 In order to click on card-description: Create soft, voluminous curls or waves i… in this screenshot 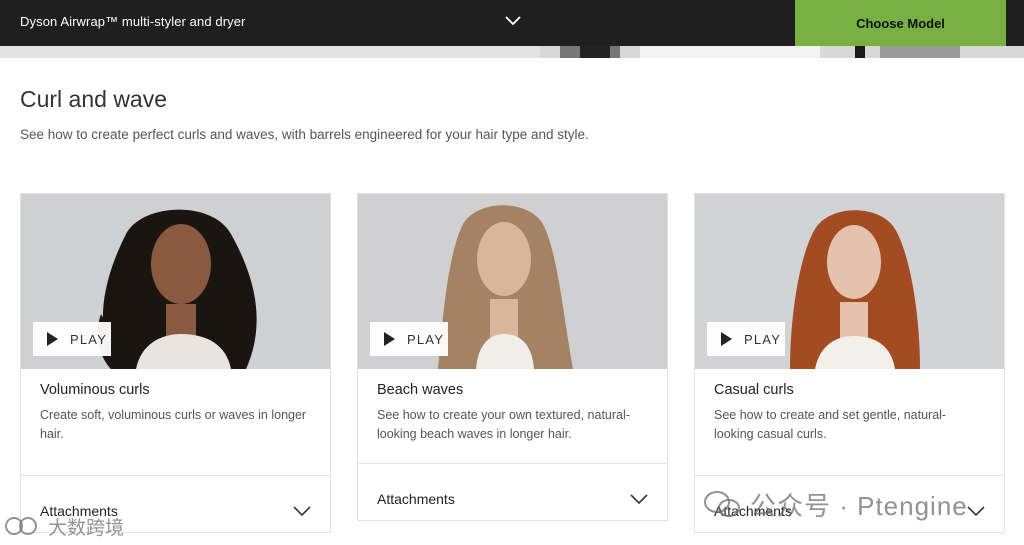, I will do `click(173, 424)`.